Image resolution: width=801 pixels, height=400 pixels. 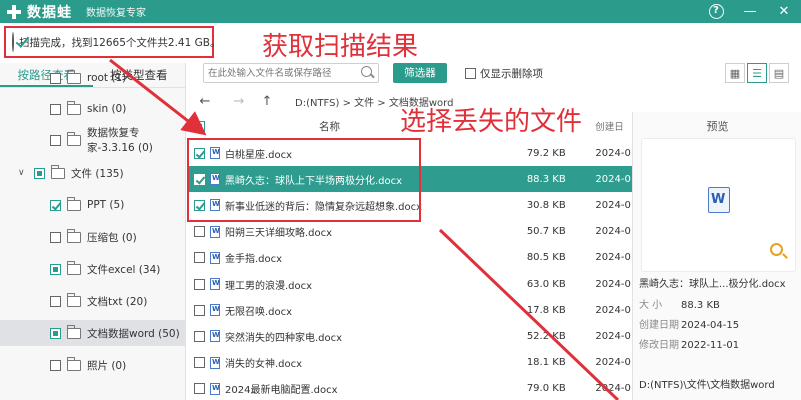 I want to click on annotation-scan-result: 获取扫描结果, so click(x=340, y=47).